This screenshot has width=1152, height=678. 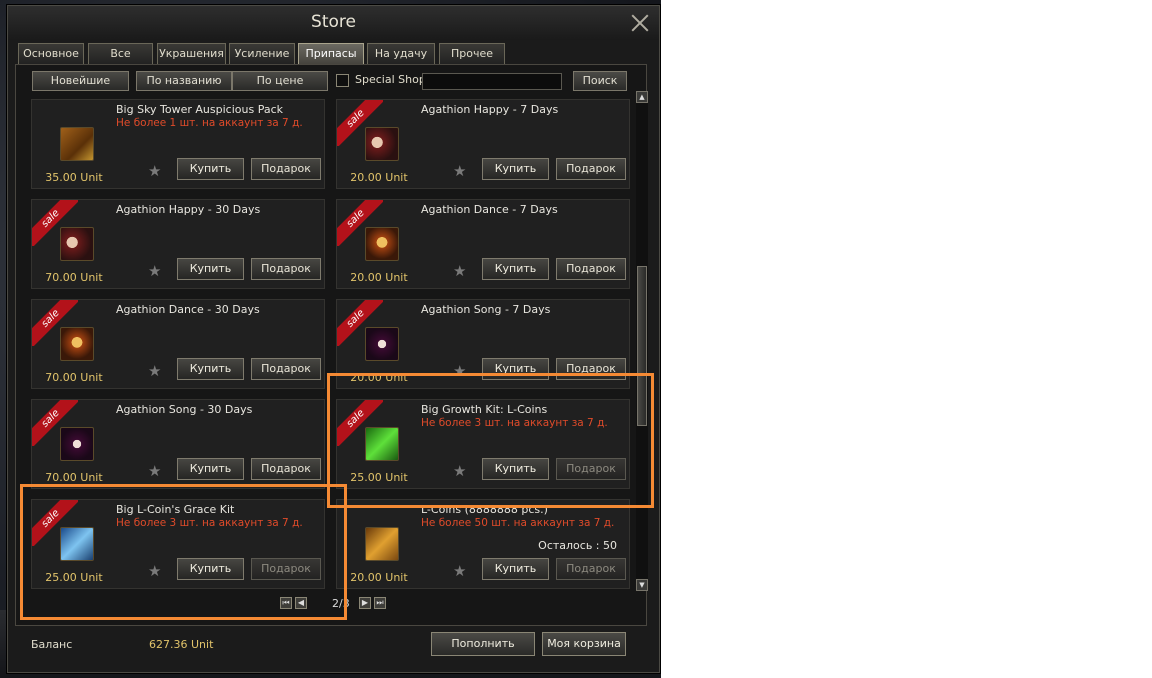 What do you see at coordinates (492, 81) in the screenshot?
I see `search-input` at bounding box center [492, 81].